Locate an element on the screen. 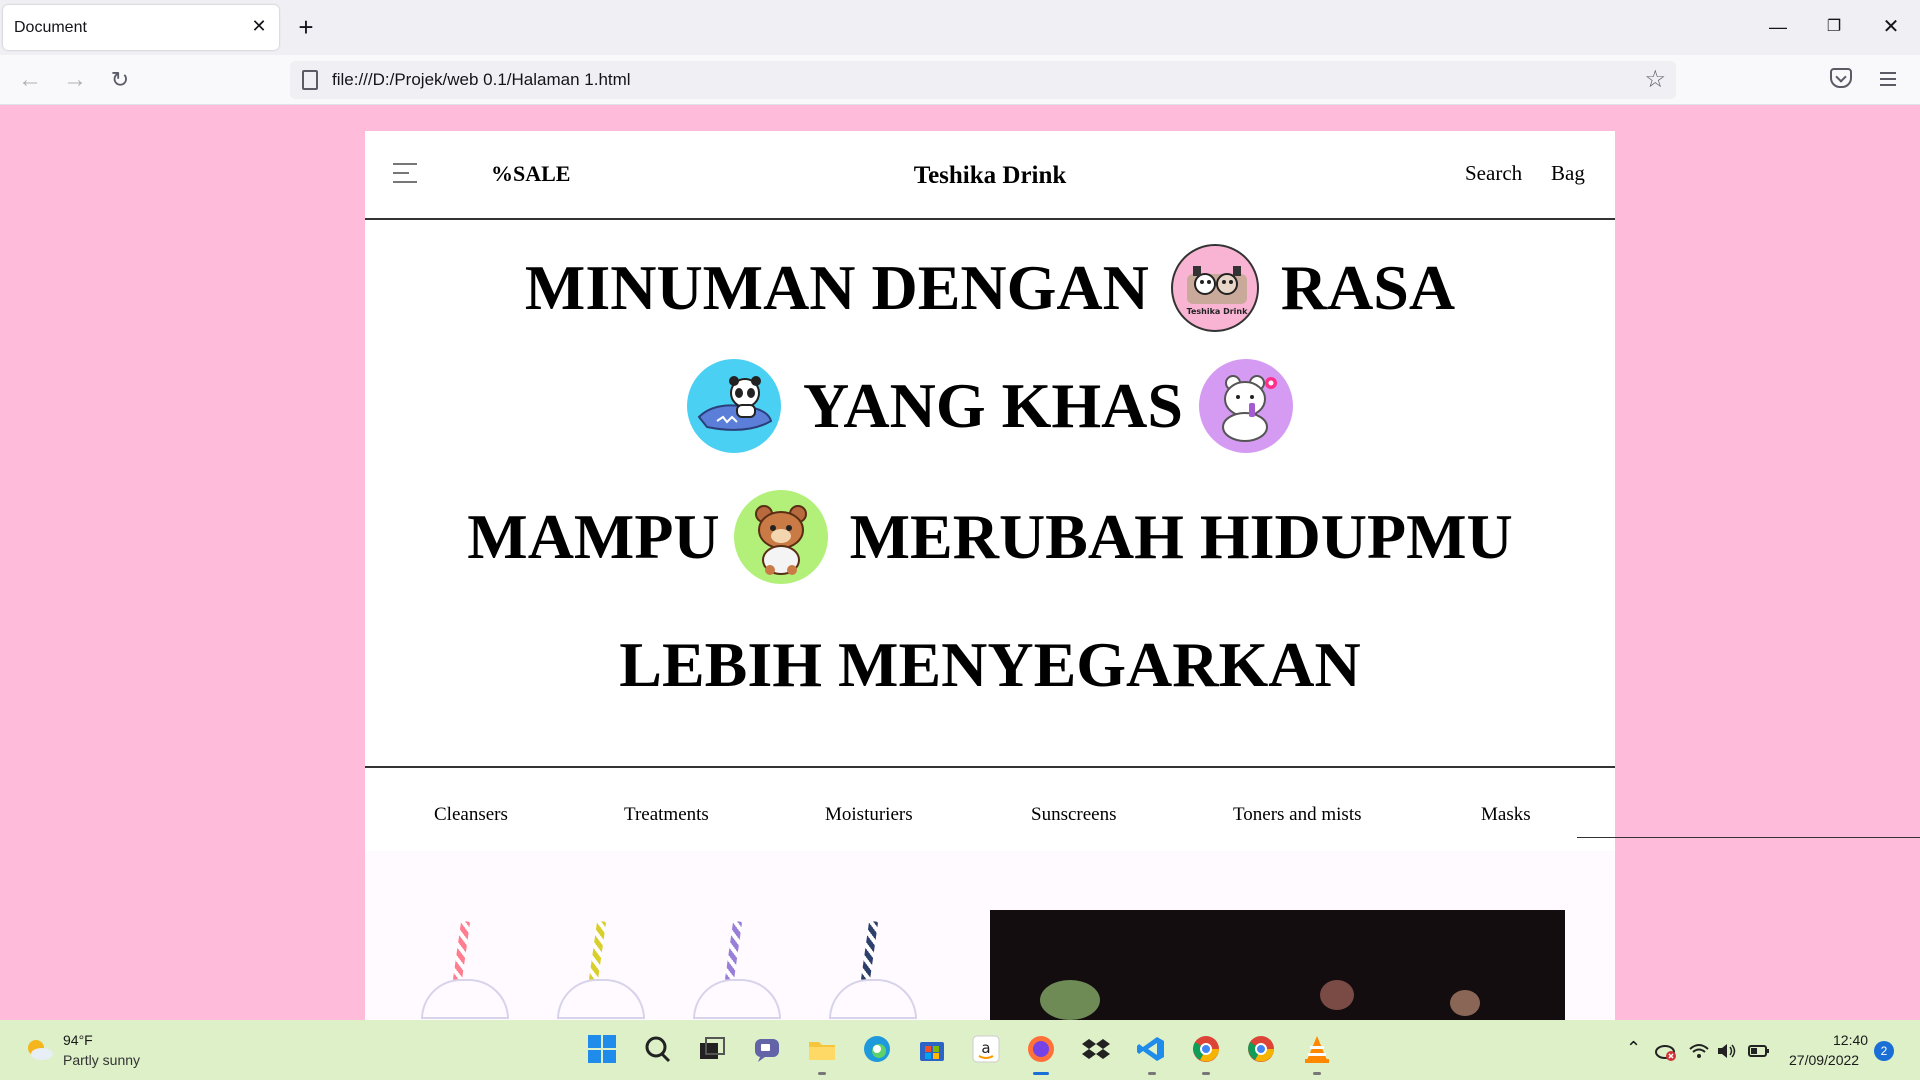  hamburger-menu-icon is located at coordinates (1889, 79).